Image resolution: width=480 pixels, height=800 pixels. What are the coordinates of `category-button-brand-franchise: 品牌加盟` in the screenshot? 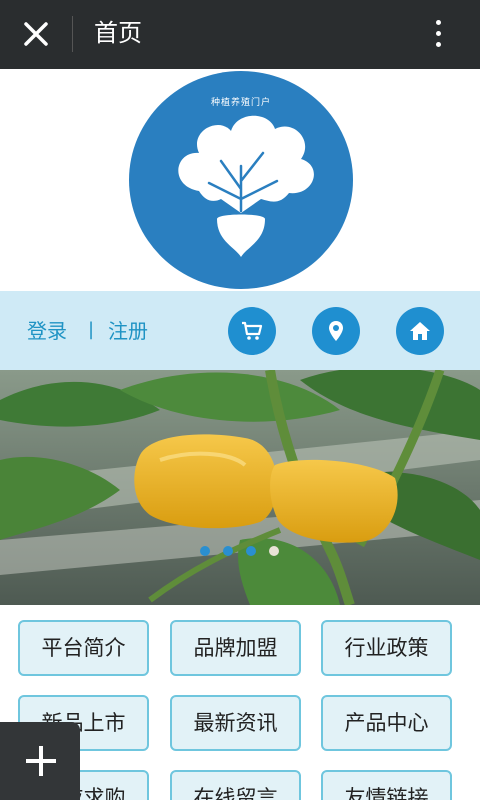 It's located at (235, 648).